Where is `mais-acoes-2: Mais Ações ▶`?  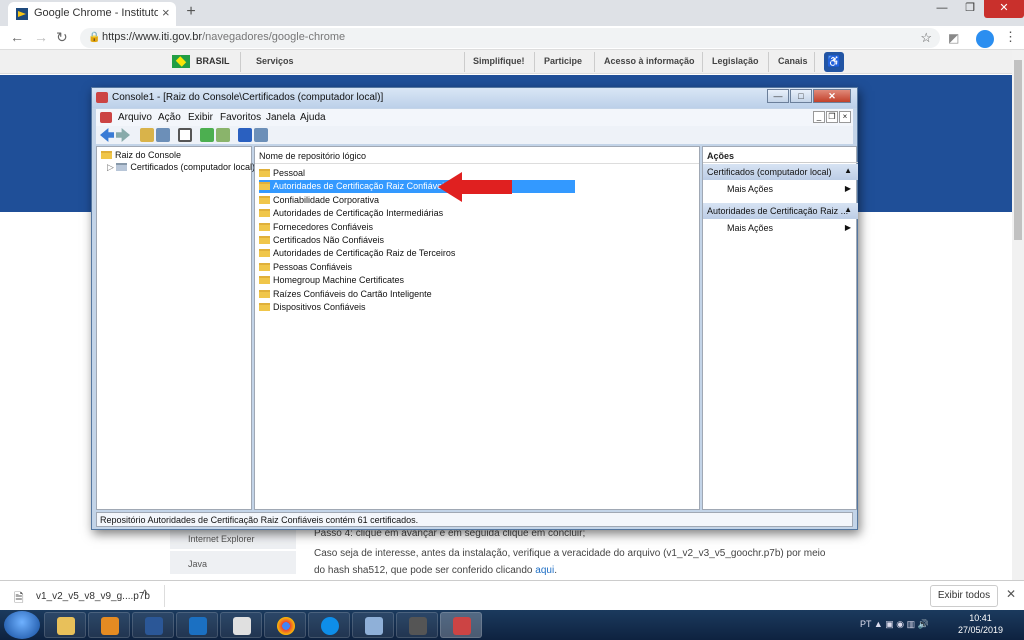
mais-acoes-2: Mais Ações ▶ is located at coordinates (791, 228).